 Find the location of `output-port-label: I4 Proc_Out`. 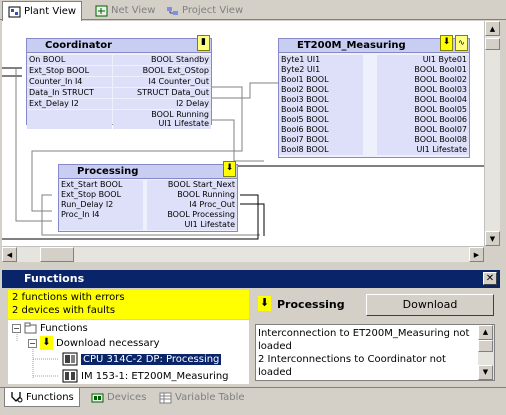

output-port-label: I4 Proc_Out is located at coordinates (192, 205).